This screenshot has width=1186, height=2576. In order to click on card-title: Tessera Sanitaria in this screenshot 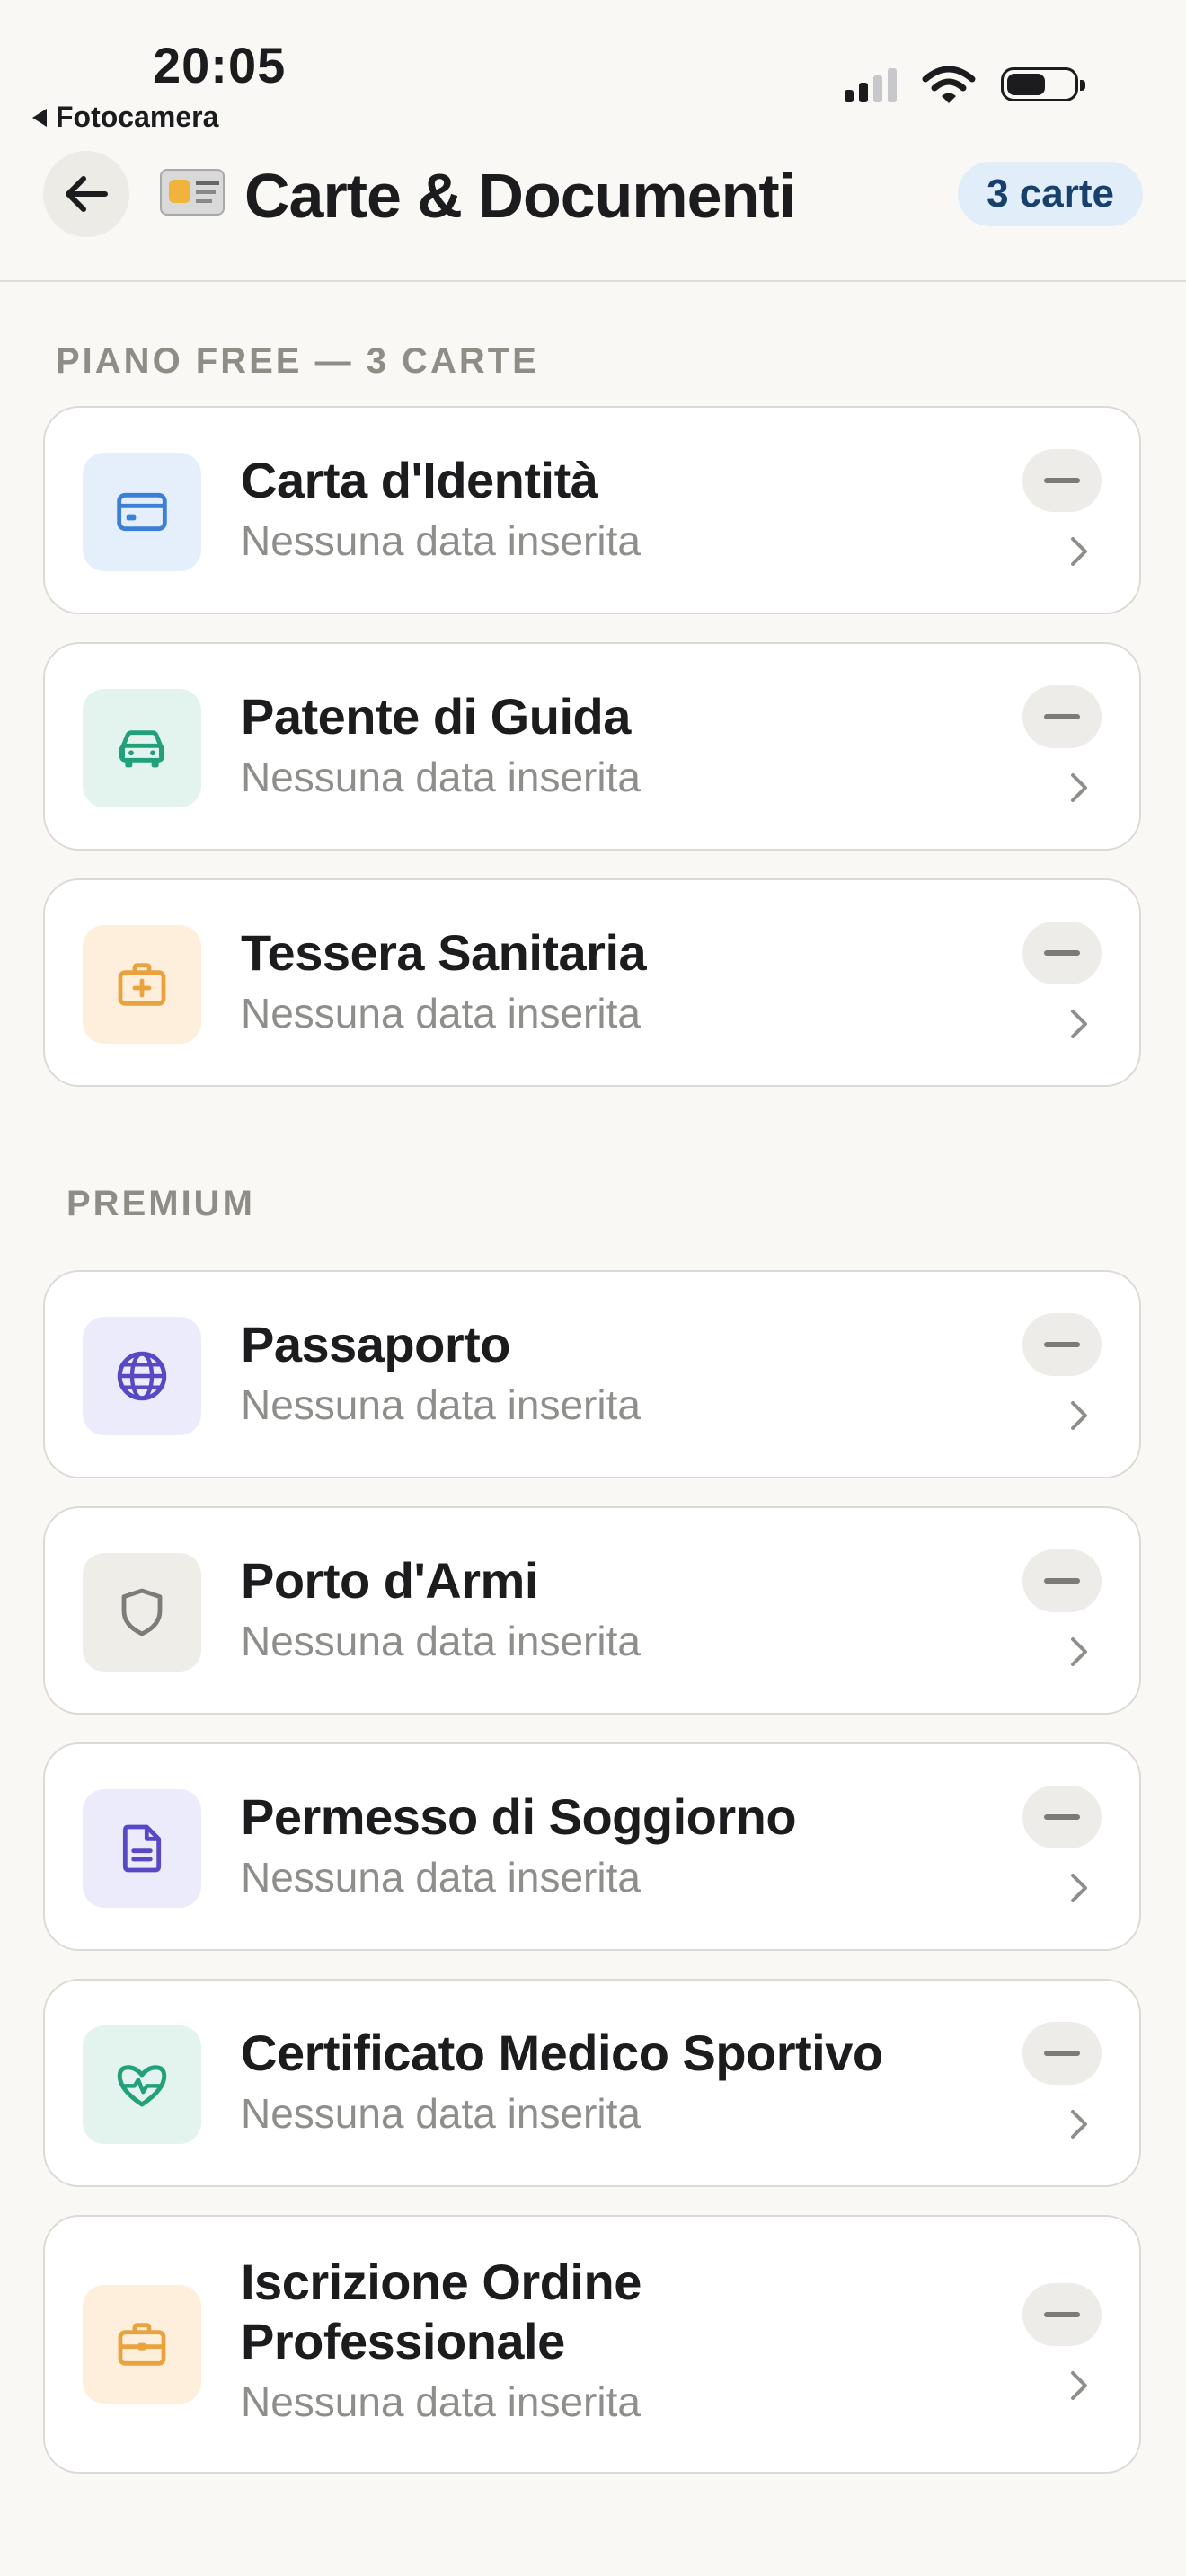, I will do `click(444, 952)`.